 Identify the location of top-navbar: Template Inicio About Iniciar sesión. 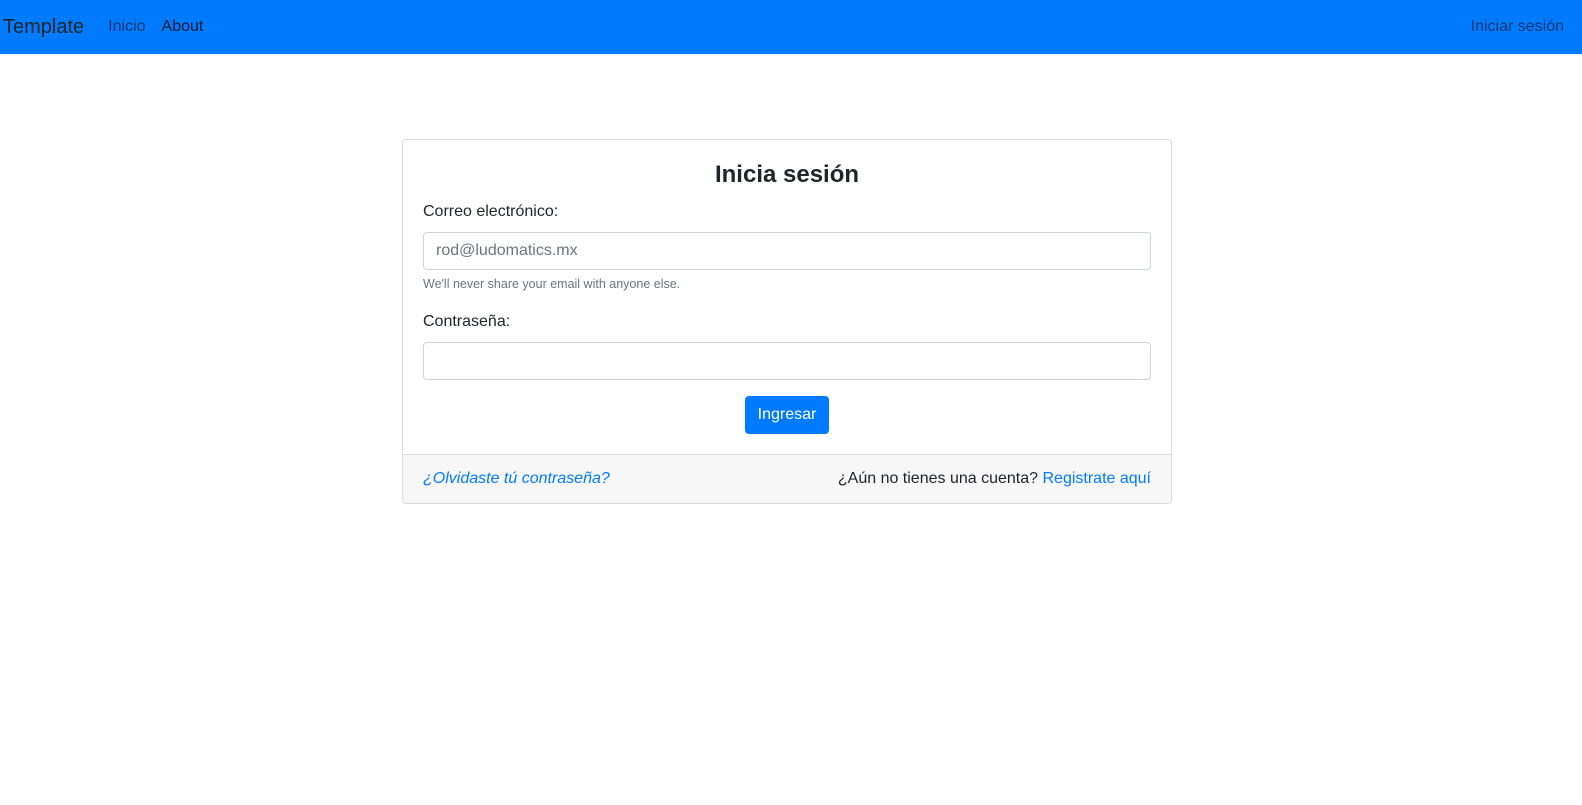
(791, 27).